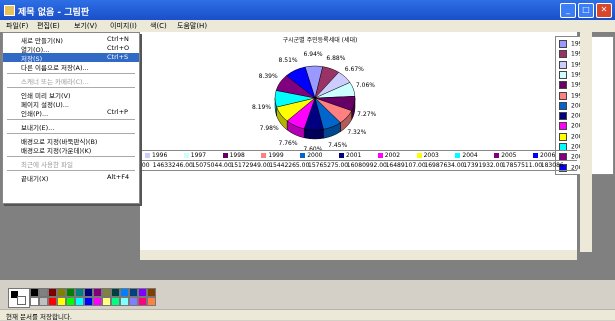 The height and width of the screenshot is (321, 615). I want to click on table-header-label: 2002, so click(392, 155).